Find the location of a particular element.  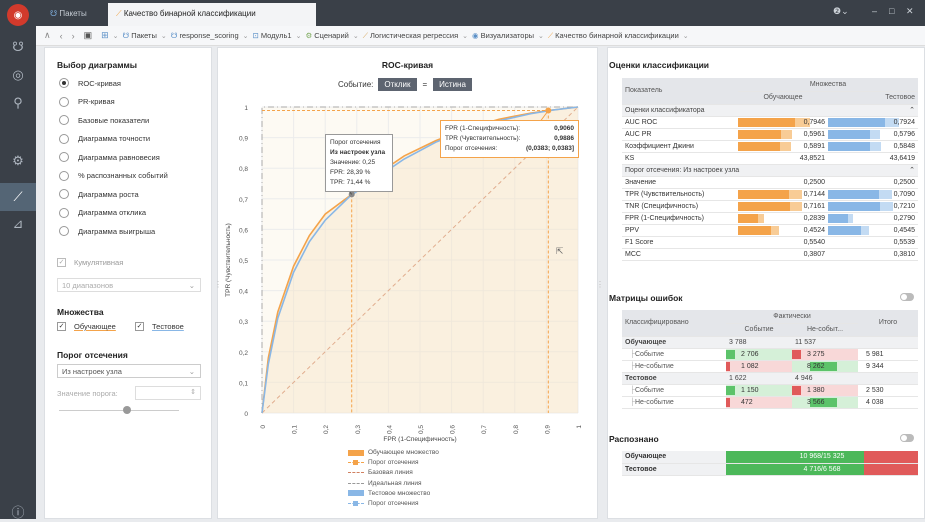

breadcrumb-visualizers: ◉ Визуализаторы is located at coordinates (503, 35).